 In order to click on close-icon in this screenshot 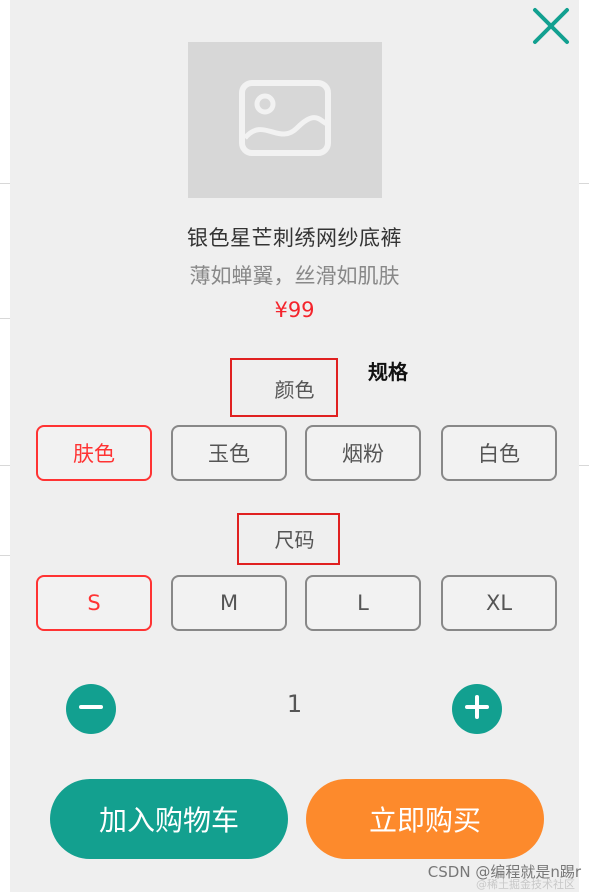, I will do `click(551, 26)`.